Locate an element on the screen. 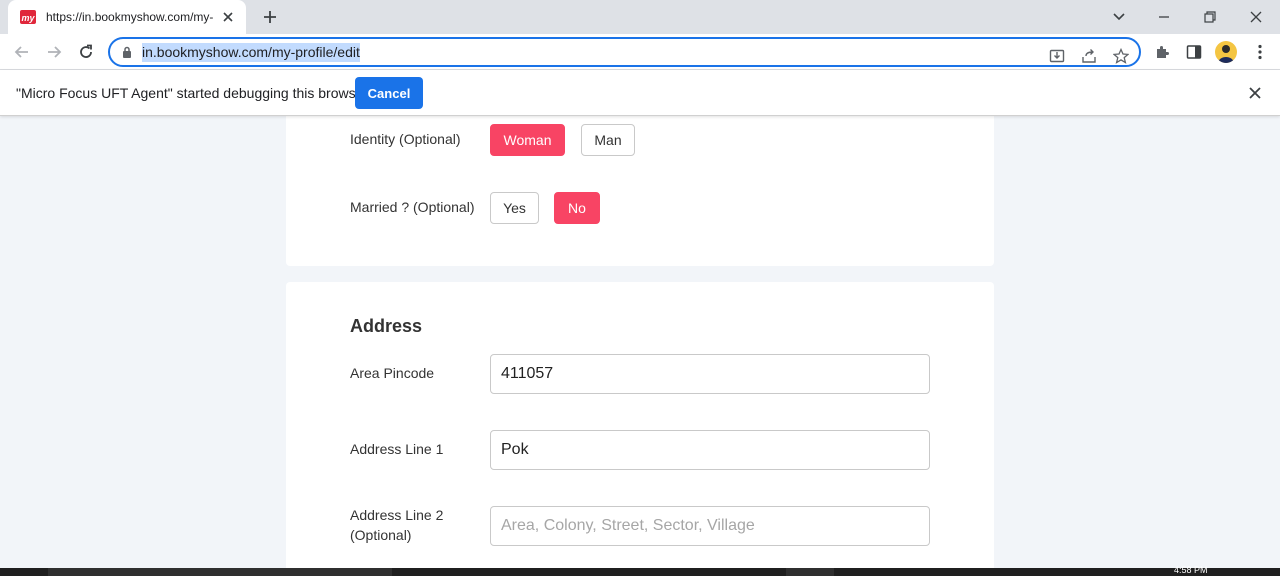 The image size is (1280, 576). area-pincode-label: Area Pincode is located at coordinates (392, 373).